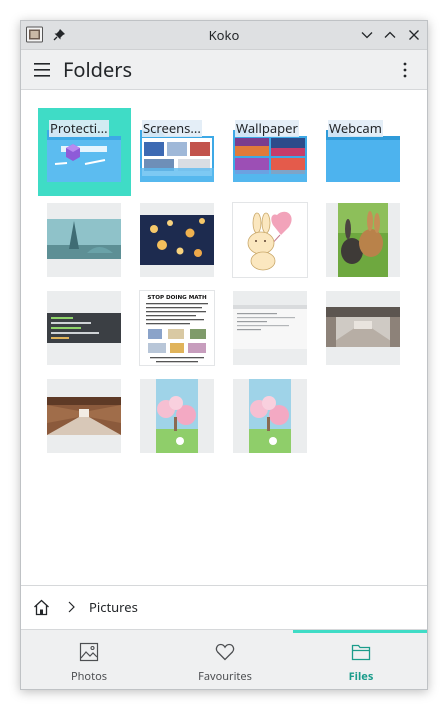 This screenshot has width=448, height=711. What do you see at coordinates (88, 676) in the screenshot?
I see `tab-label: Photos` at bounding box center [88, 676].